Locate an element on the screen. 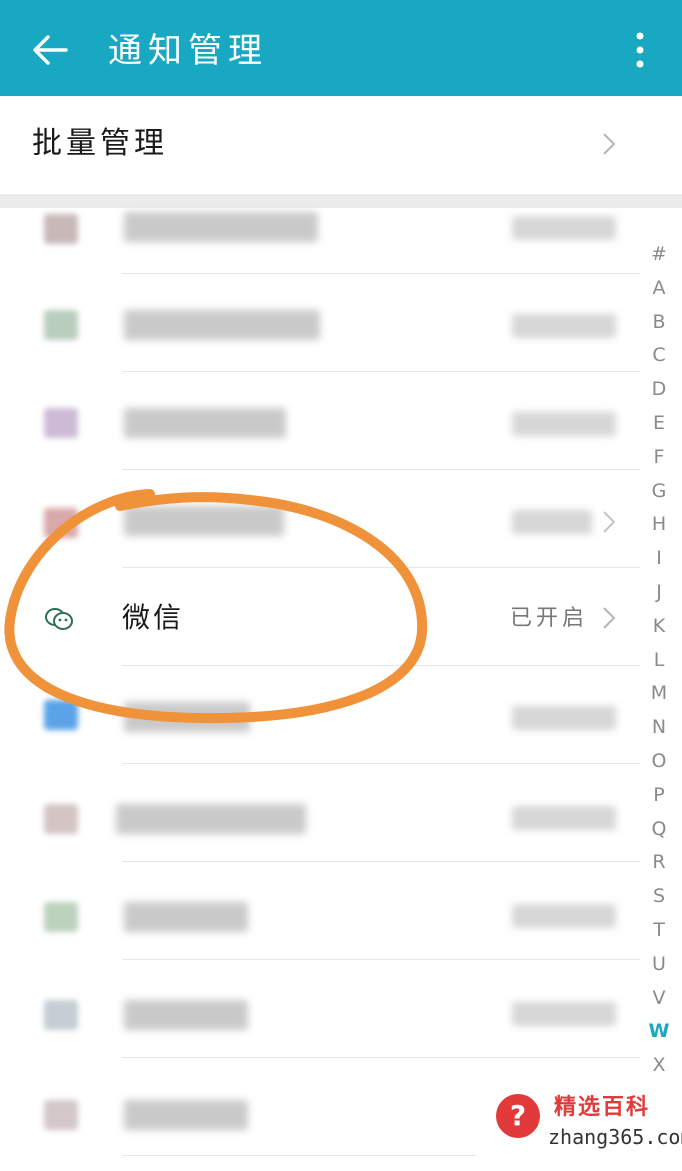 The width and height of the screenshot is (682, 1171). arrow-left-icon is located at coordinates (50, 50).